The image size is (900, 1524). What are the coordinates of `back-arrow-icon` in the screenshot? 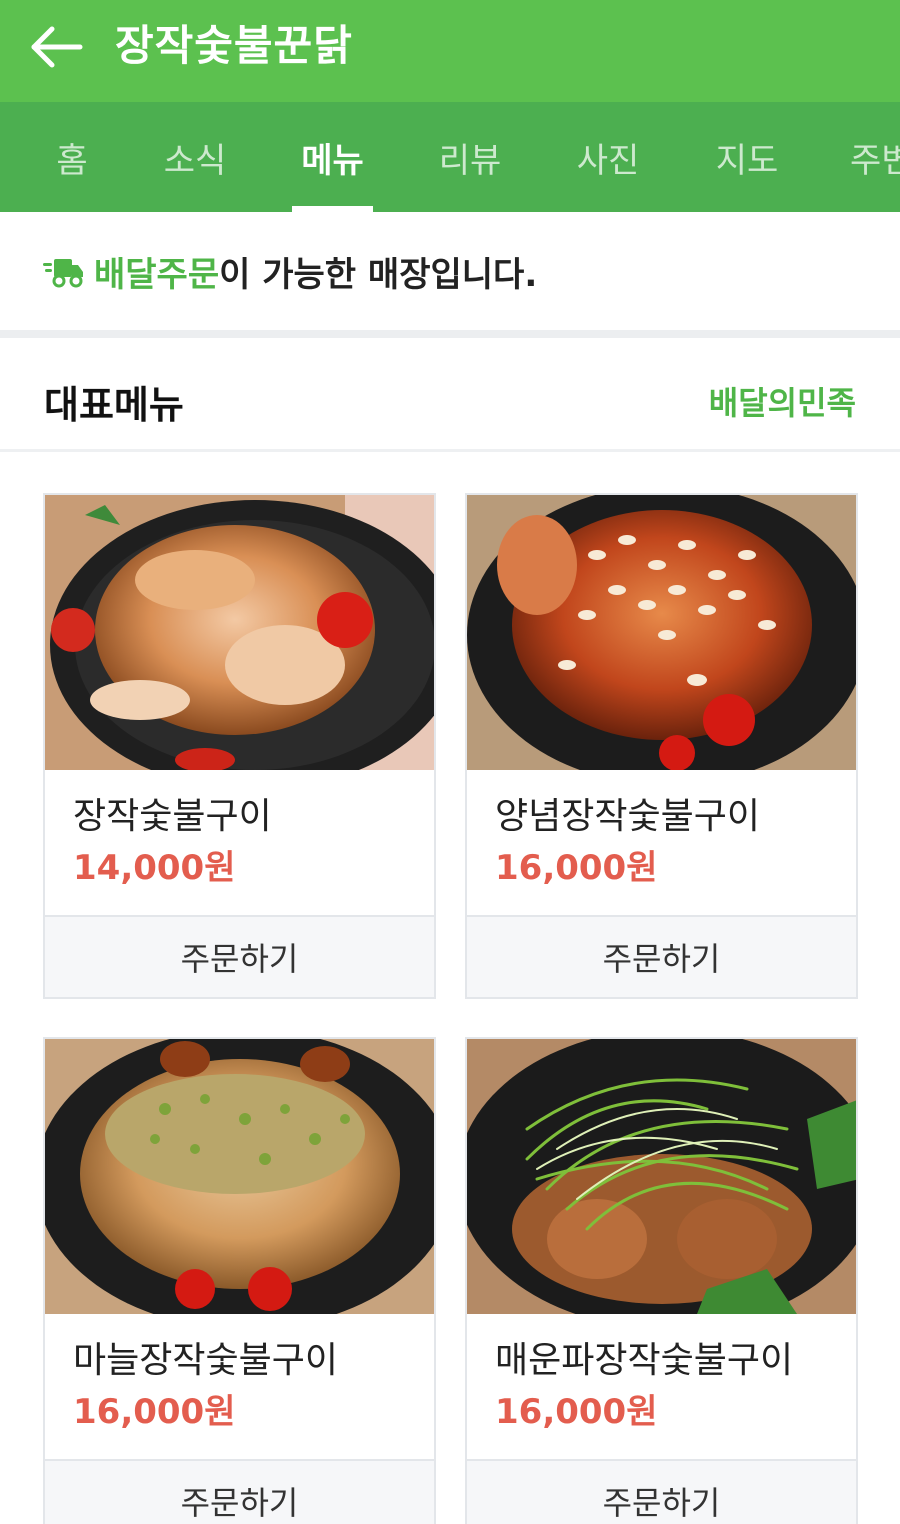 It's located at (58, 47).